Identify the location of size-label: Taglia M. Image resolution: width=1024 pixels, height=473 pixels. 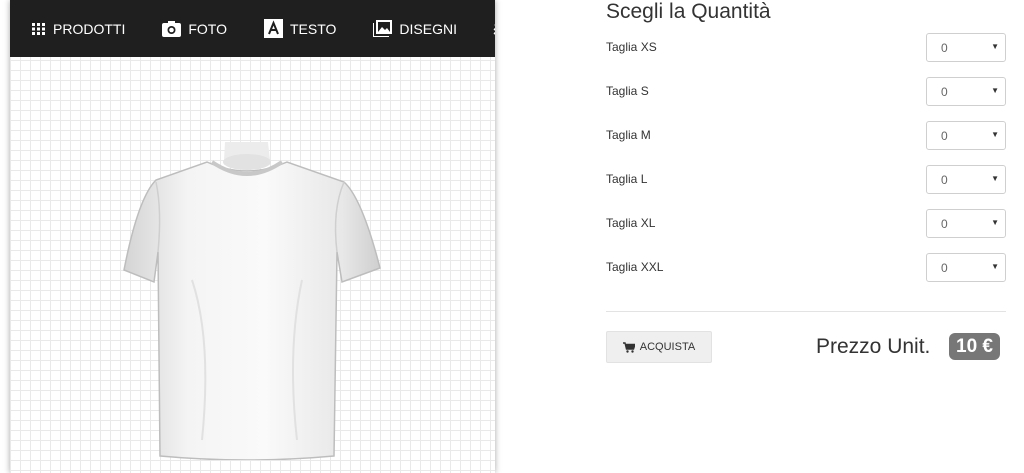
(628, 135).